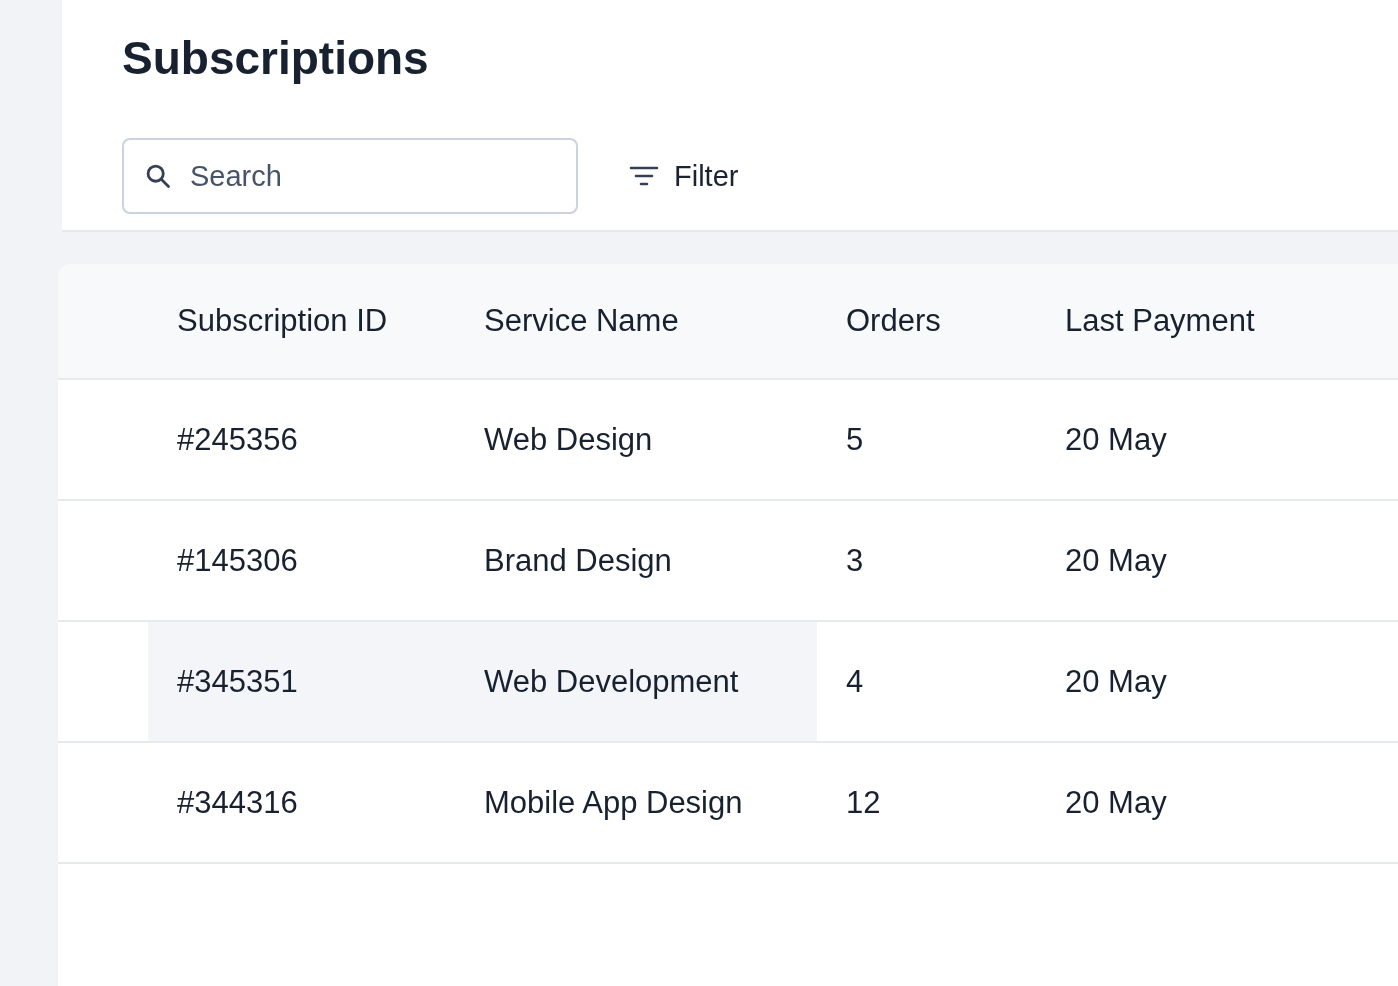 This screenshot has width=1398, height=986. What do you see at coordinates (158, 176) in the screenshot?
I see `search-icon` at bounding box center [158, 176].